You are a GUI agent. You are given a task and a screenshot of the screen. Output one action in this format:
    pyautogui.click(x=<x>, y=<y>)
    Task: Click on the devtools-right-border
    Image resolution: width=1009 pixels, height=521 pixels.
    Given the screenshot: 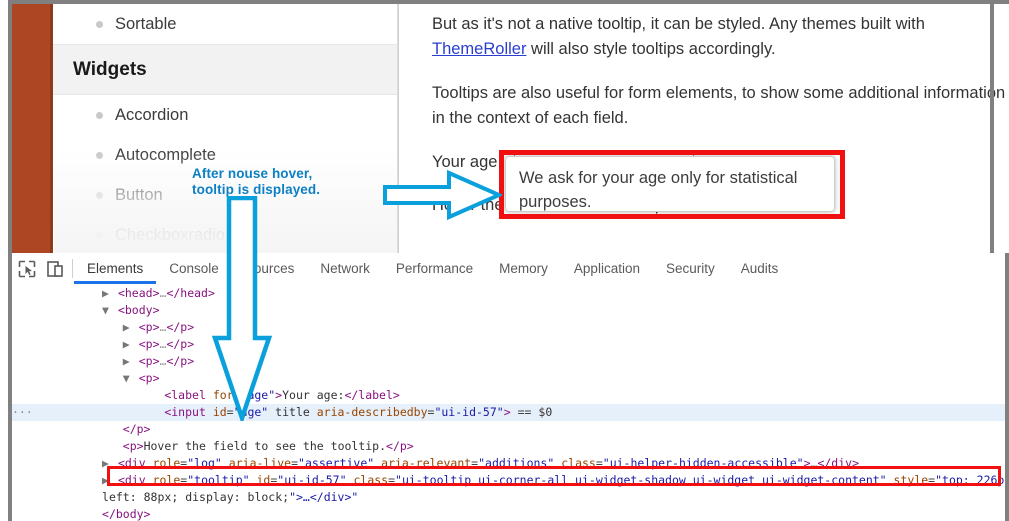 What is the action you would take?
    pyautogui.click(x=1007, y=387)
    